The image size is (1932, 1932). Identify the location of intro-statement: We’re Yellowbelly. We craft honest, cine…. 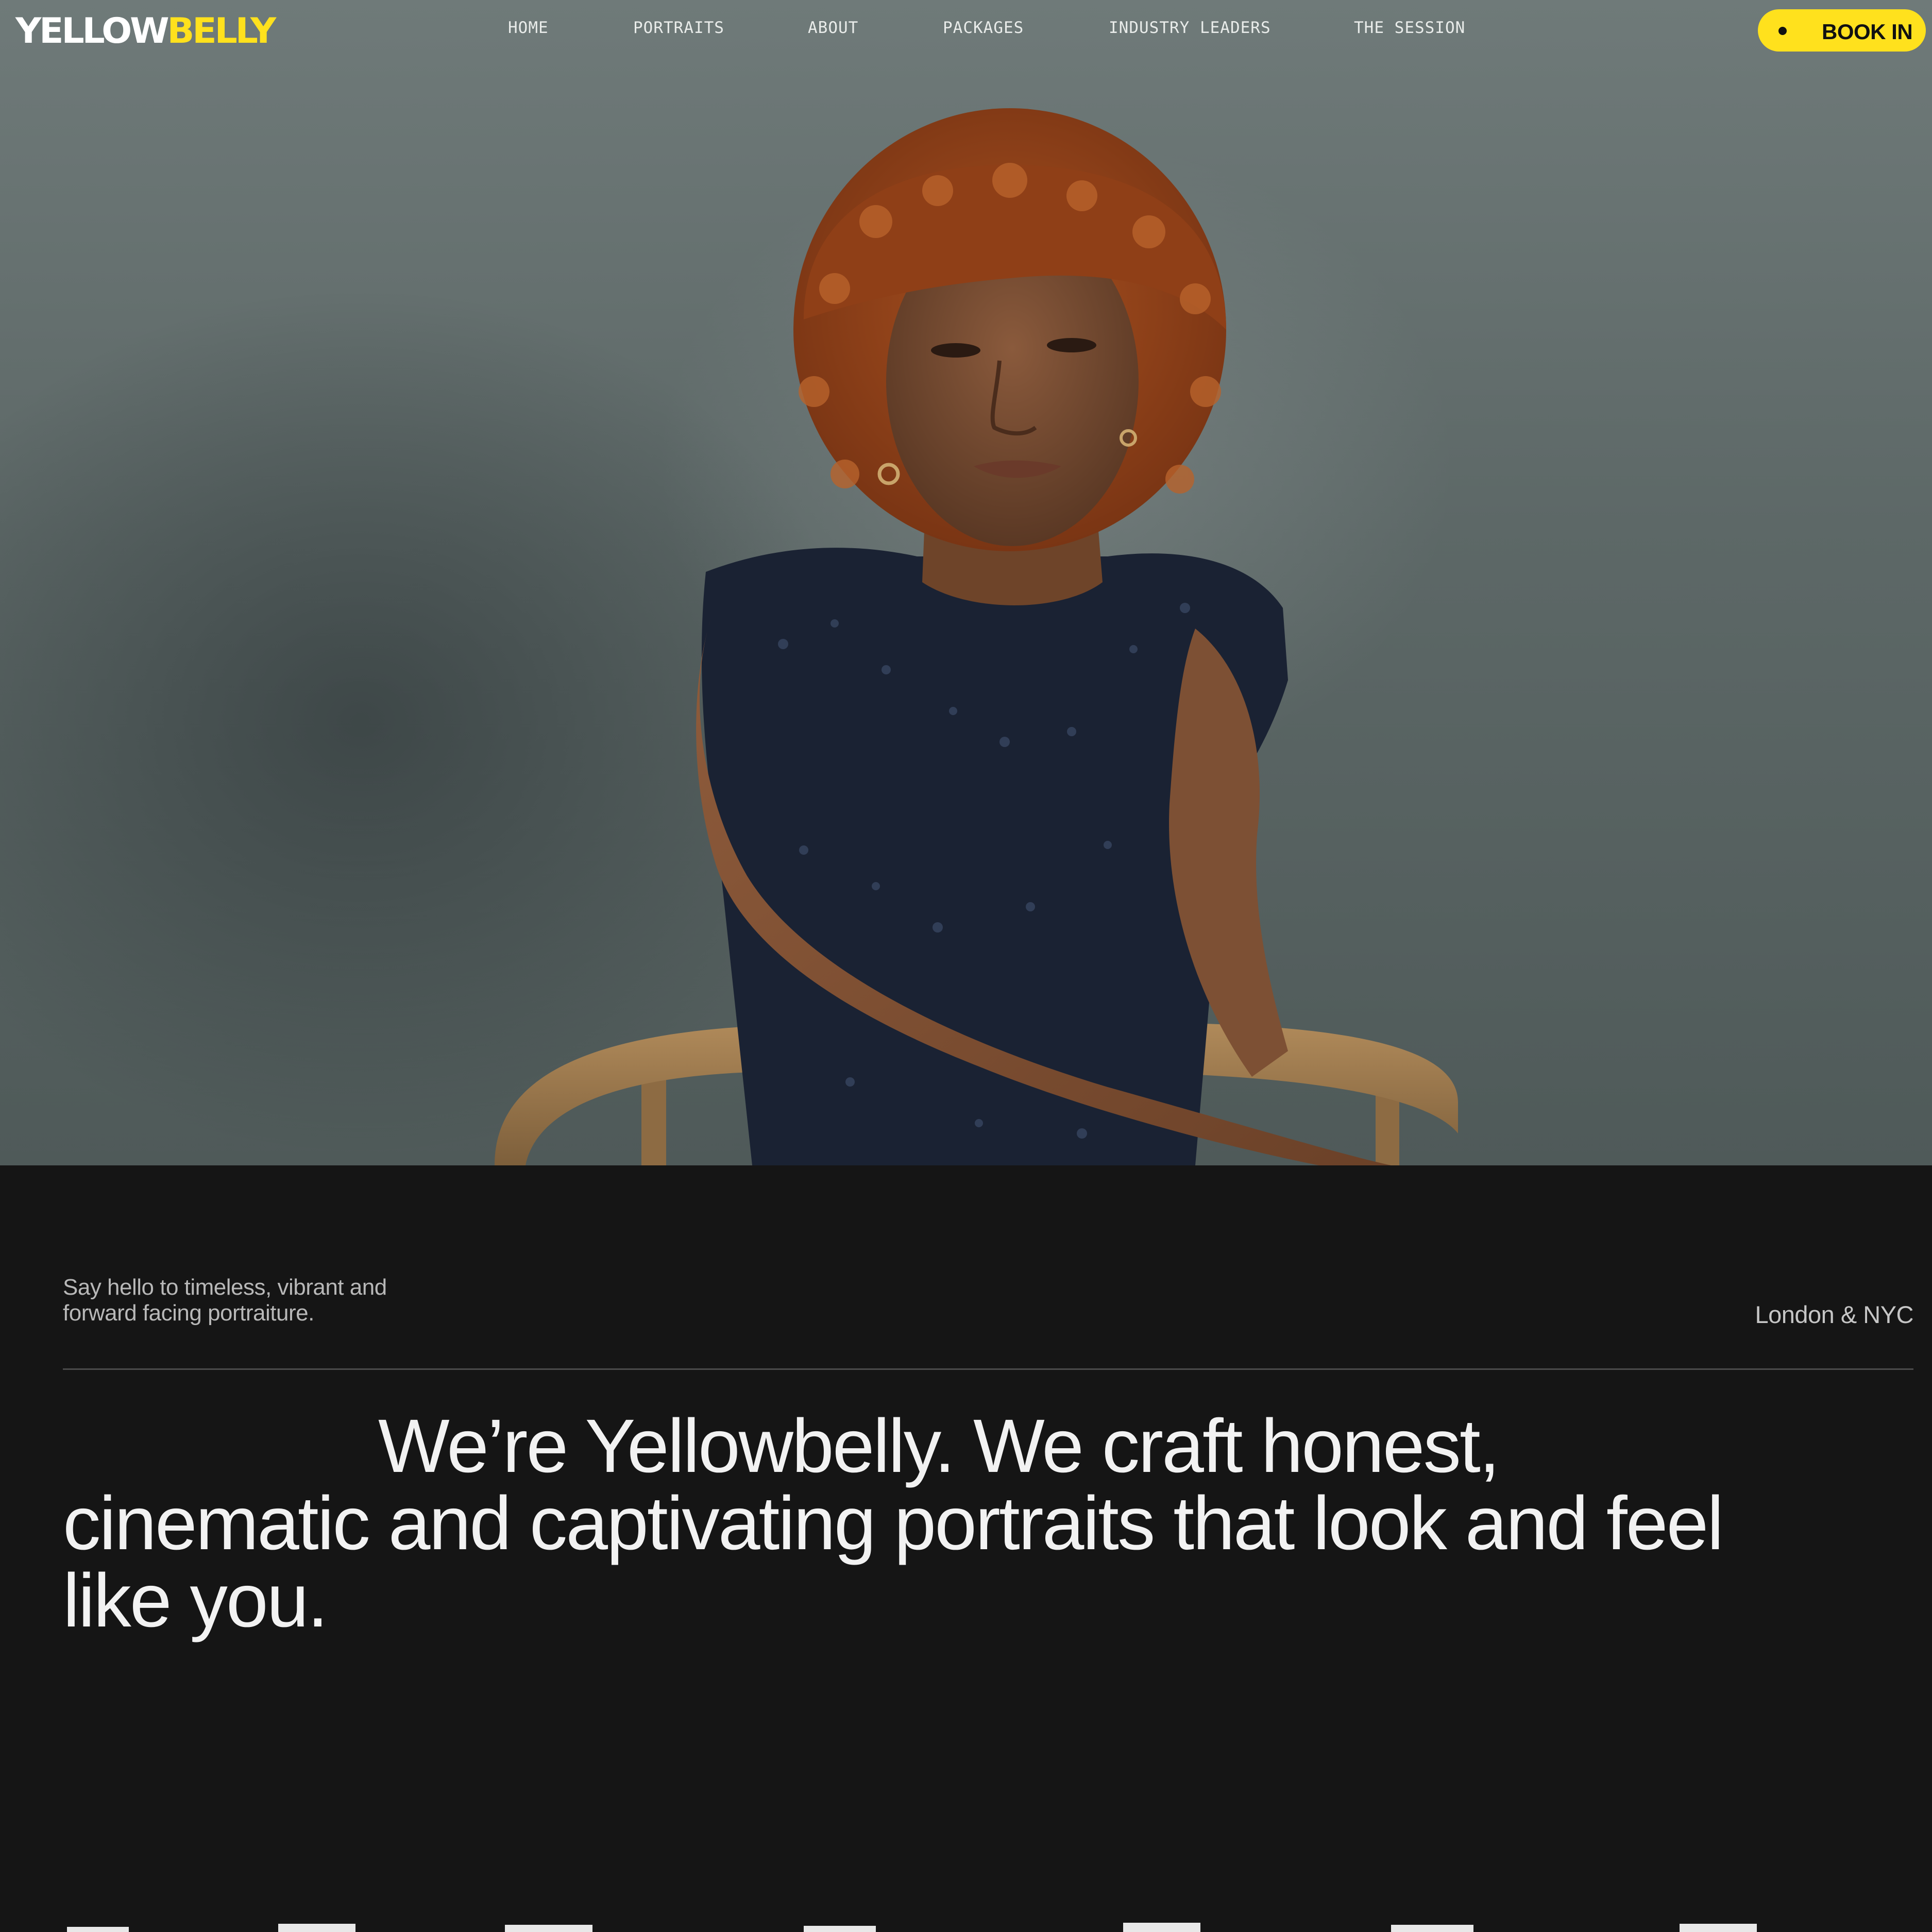
(894, 1523).